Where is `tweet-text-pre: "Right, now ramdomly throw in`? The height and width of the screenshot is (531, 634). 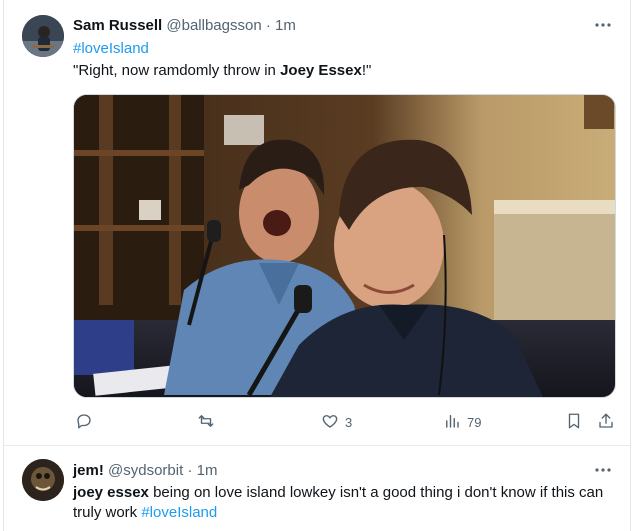
tweet-text-pre: "Right, now ramdomly throw in is located at coordinates (177, 70).